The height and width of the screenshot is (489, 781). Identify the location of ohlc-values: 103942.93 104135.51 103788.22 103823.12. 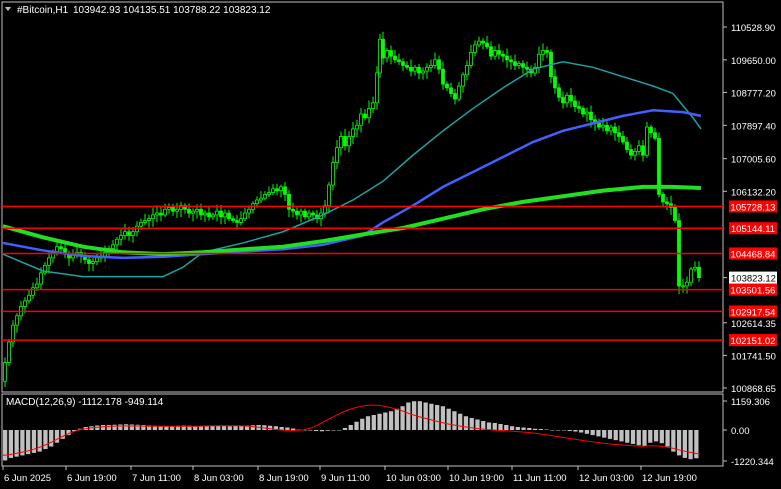
(172, 10).